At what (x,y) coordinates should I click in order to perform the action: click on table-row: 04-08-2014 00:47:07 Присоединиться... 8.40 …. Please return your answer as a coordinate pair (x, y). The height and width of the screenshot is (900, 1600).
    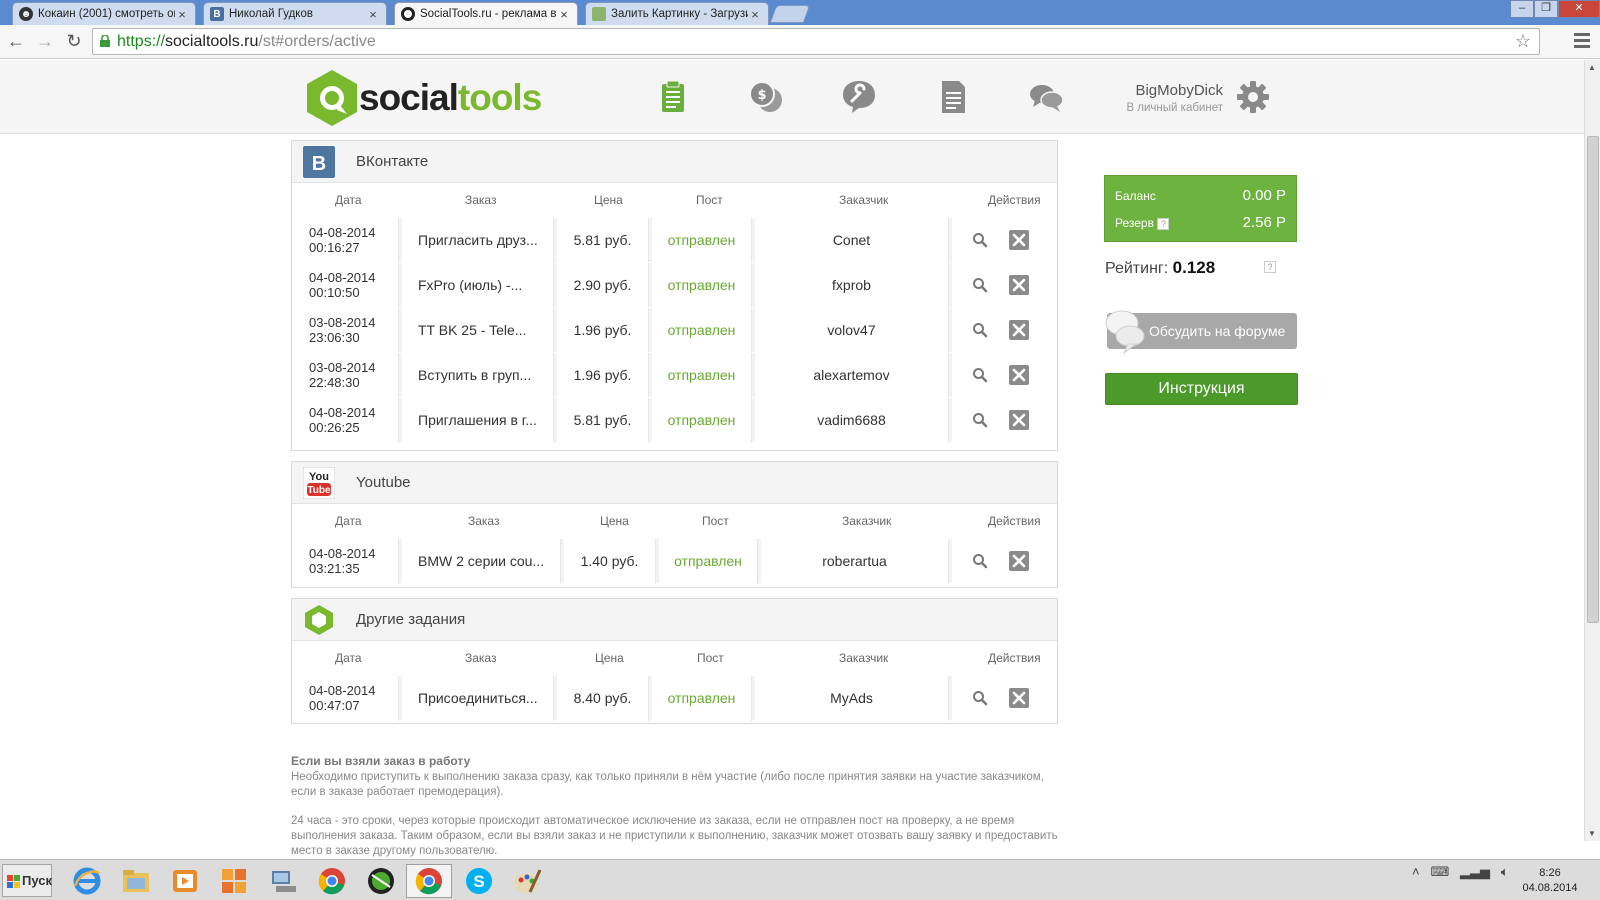
    Looking at the image, I should click on (674, 698).